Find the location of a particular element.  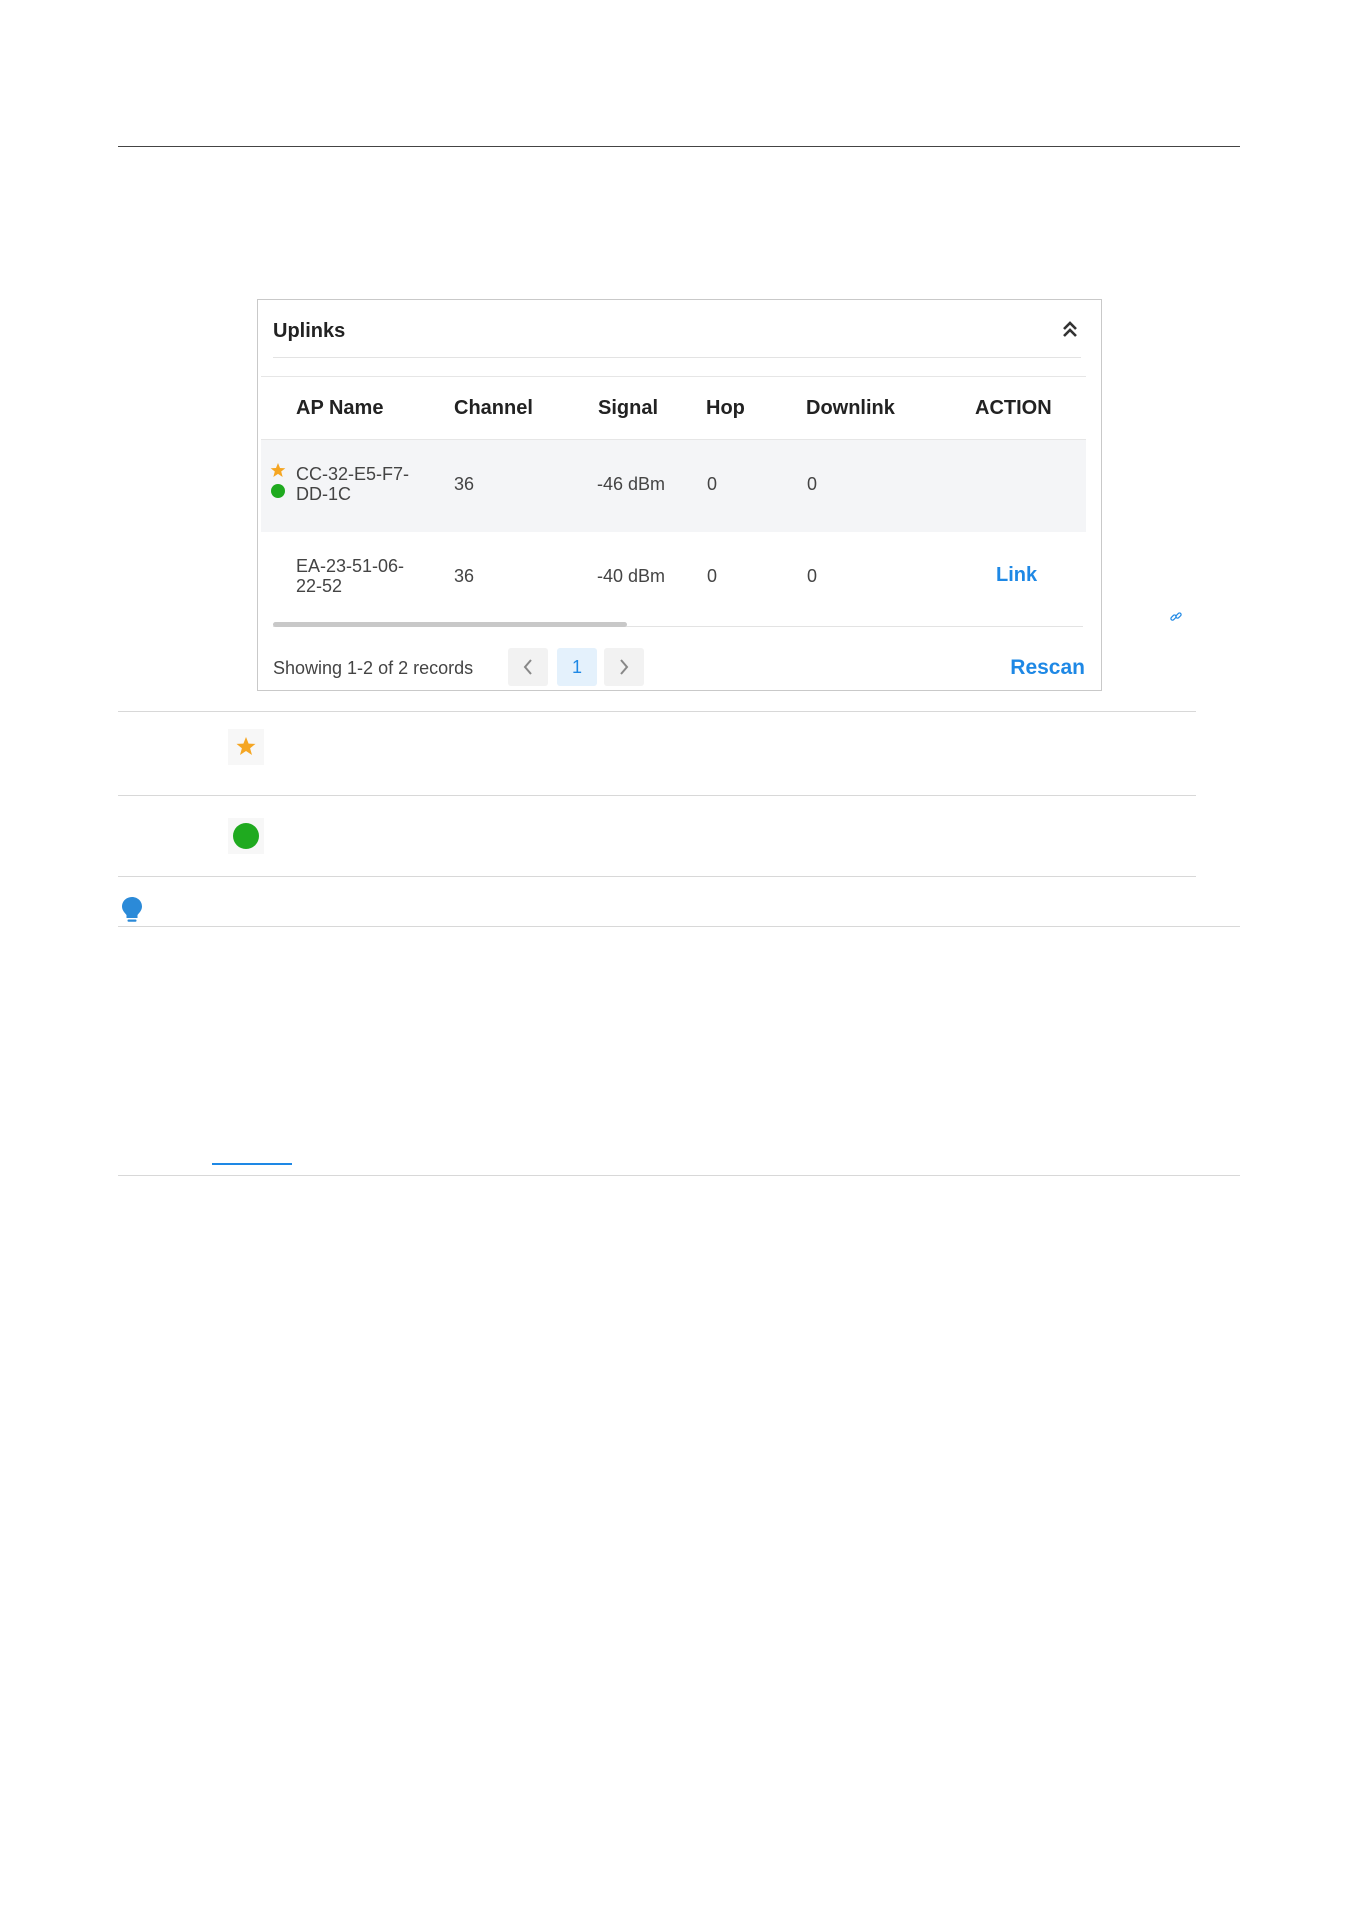

ap-name-cell: EA-23-51-06-22-52 is located at coordinates (350, 576).